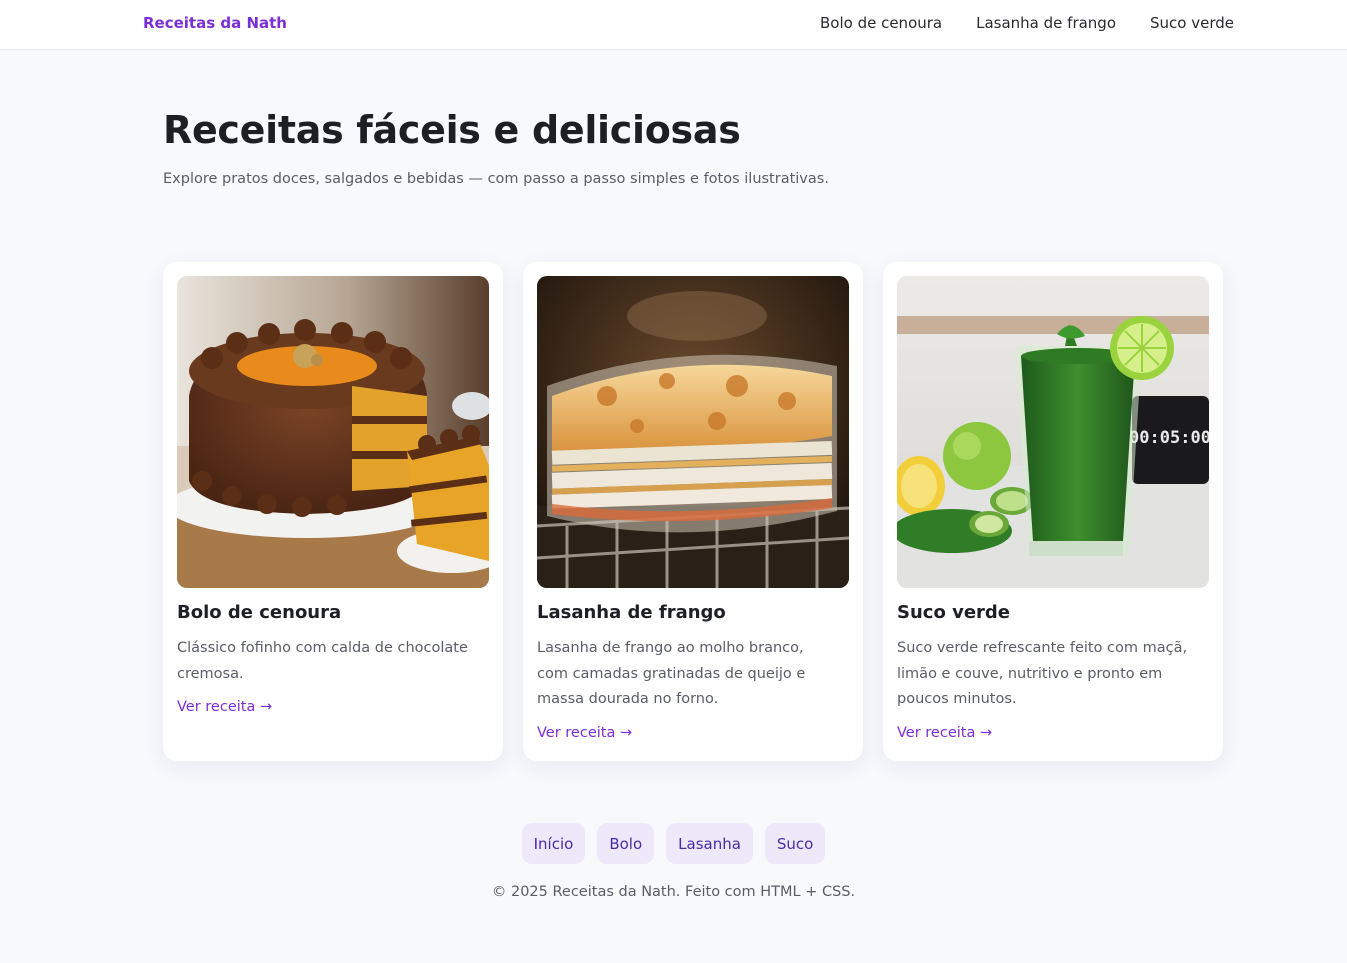  I want to click on timer-display-text: 00:05:00, so click(1169, 438).